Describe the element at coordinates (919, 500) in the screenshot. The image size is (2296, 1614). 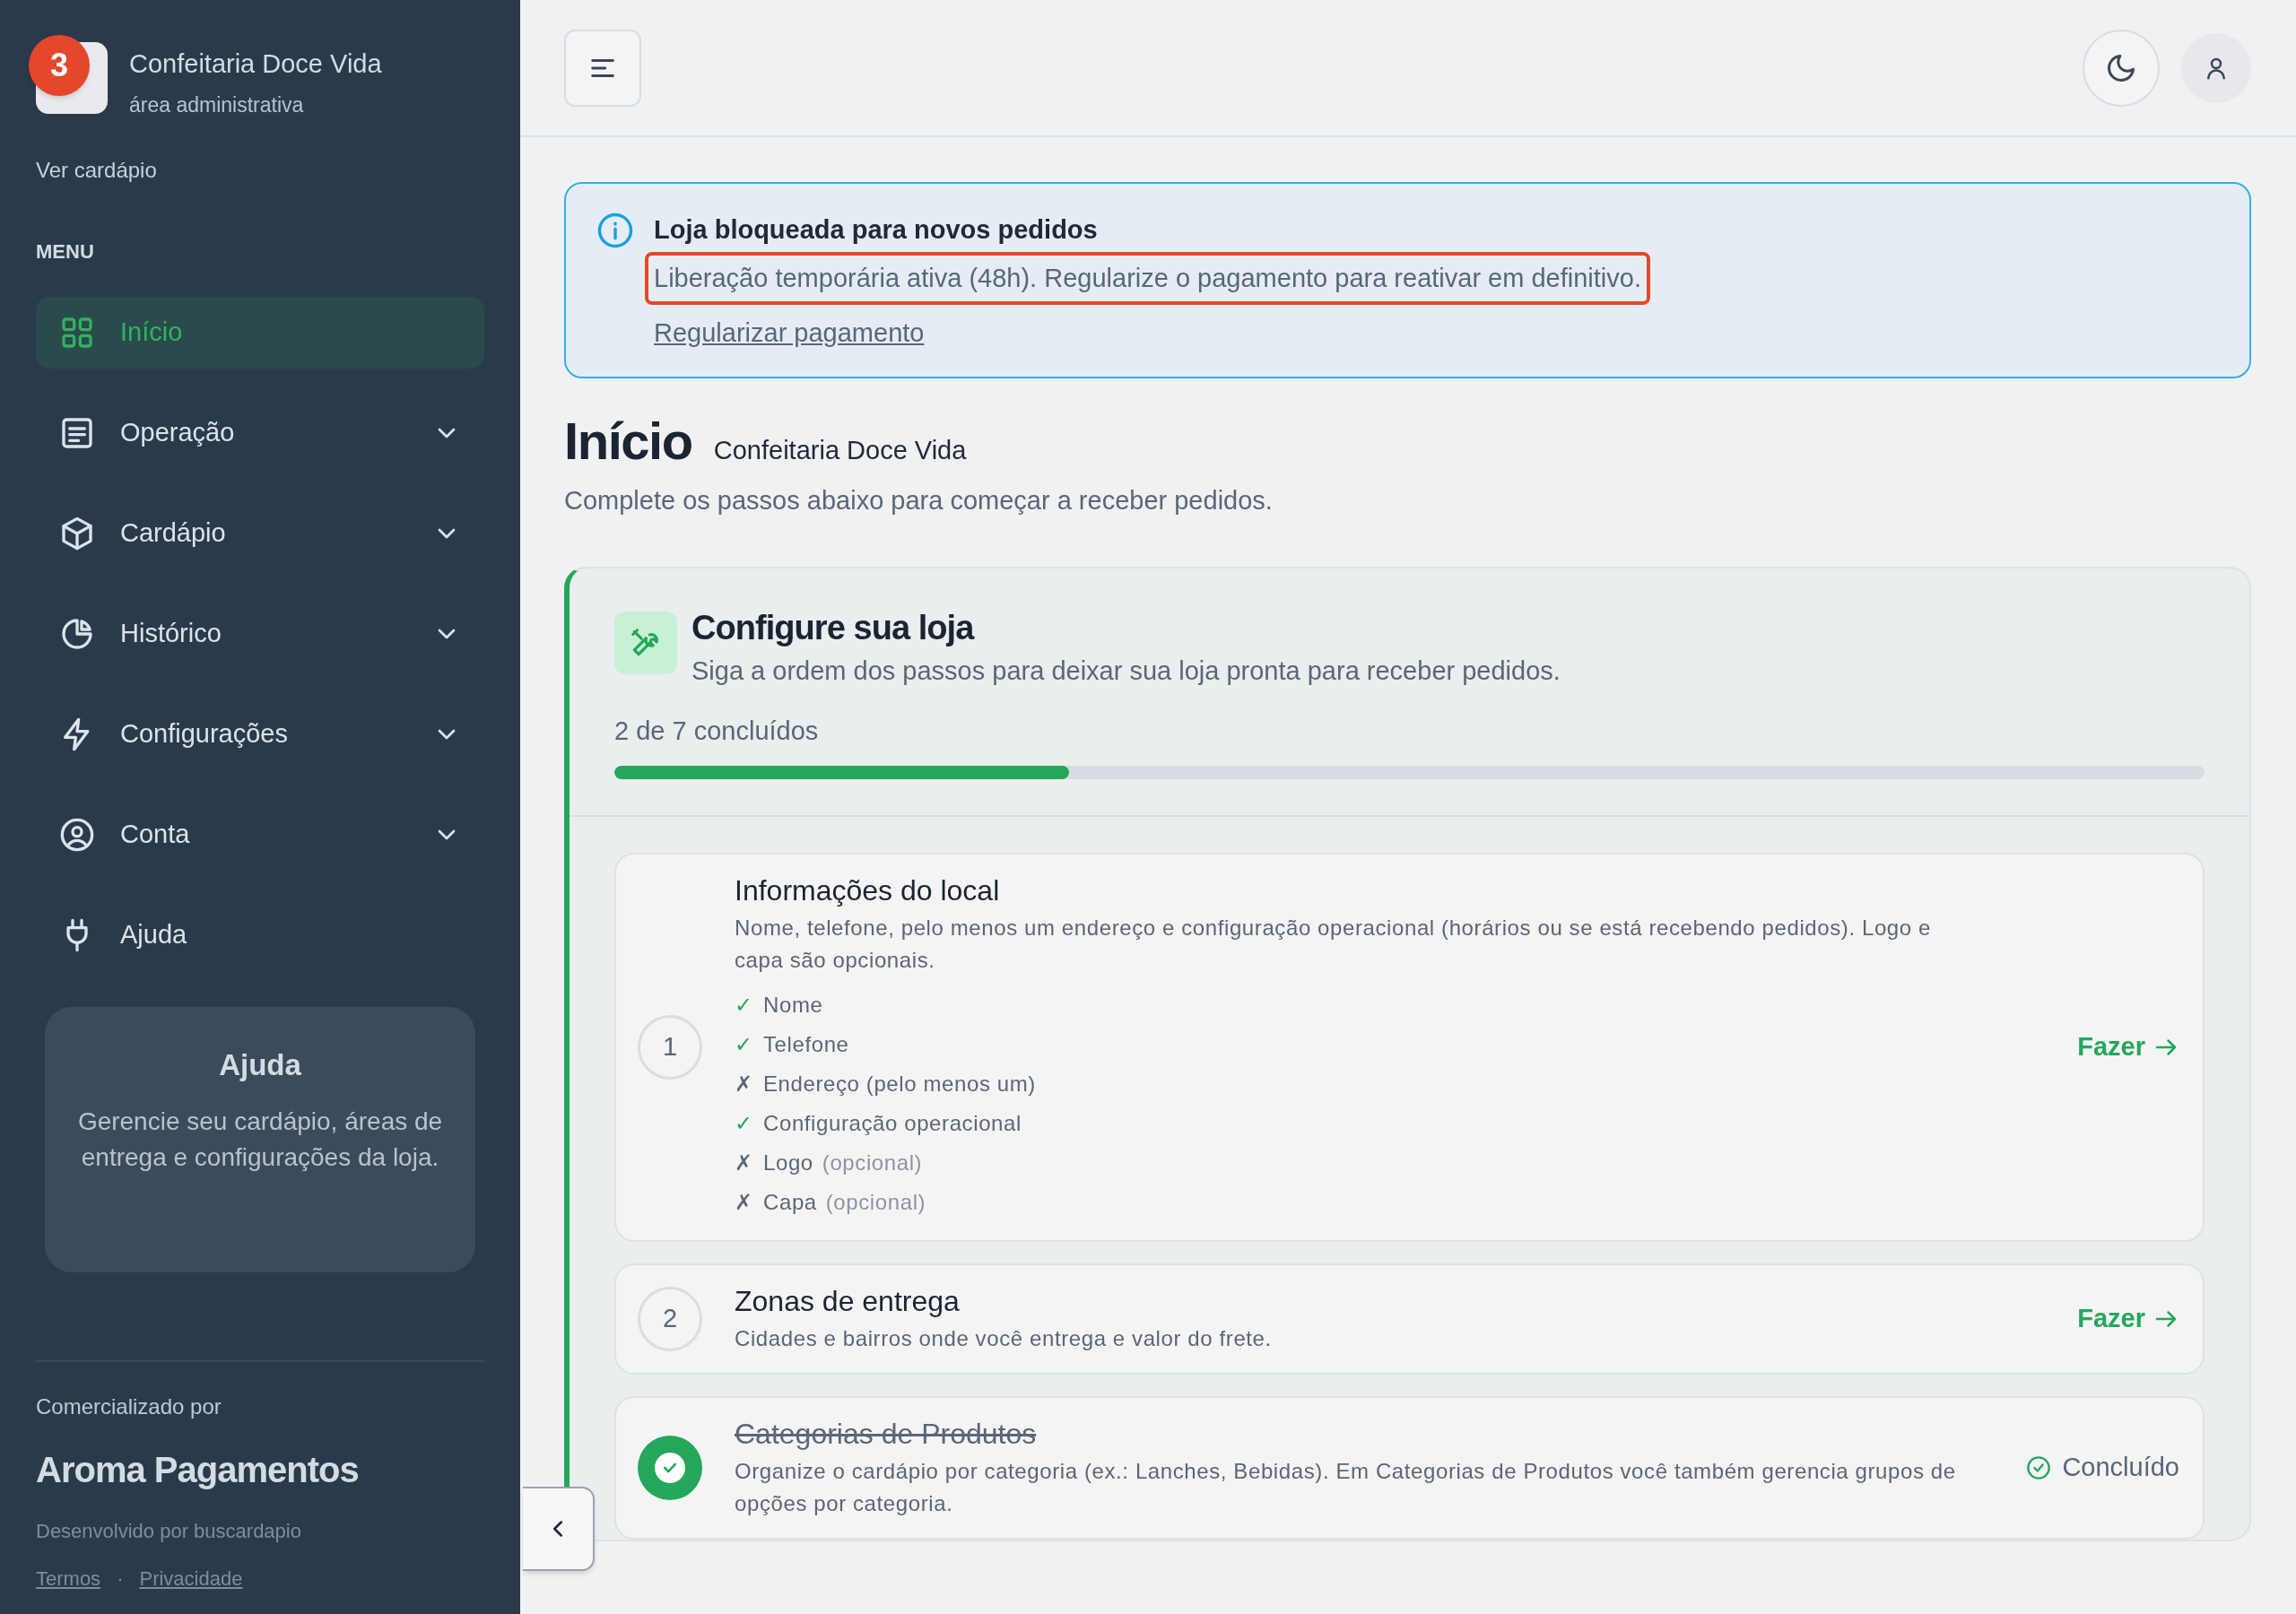
I see `page-subtitle: Complete os passos abaixo para começar a receber pedidos.` at that location.